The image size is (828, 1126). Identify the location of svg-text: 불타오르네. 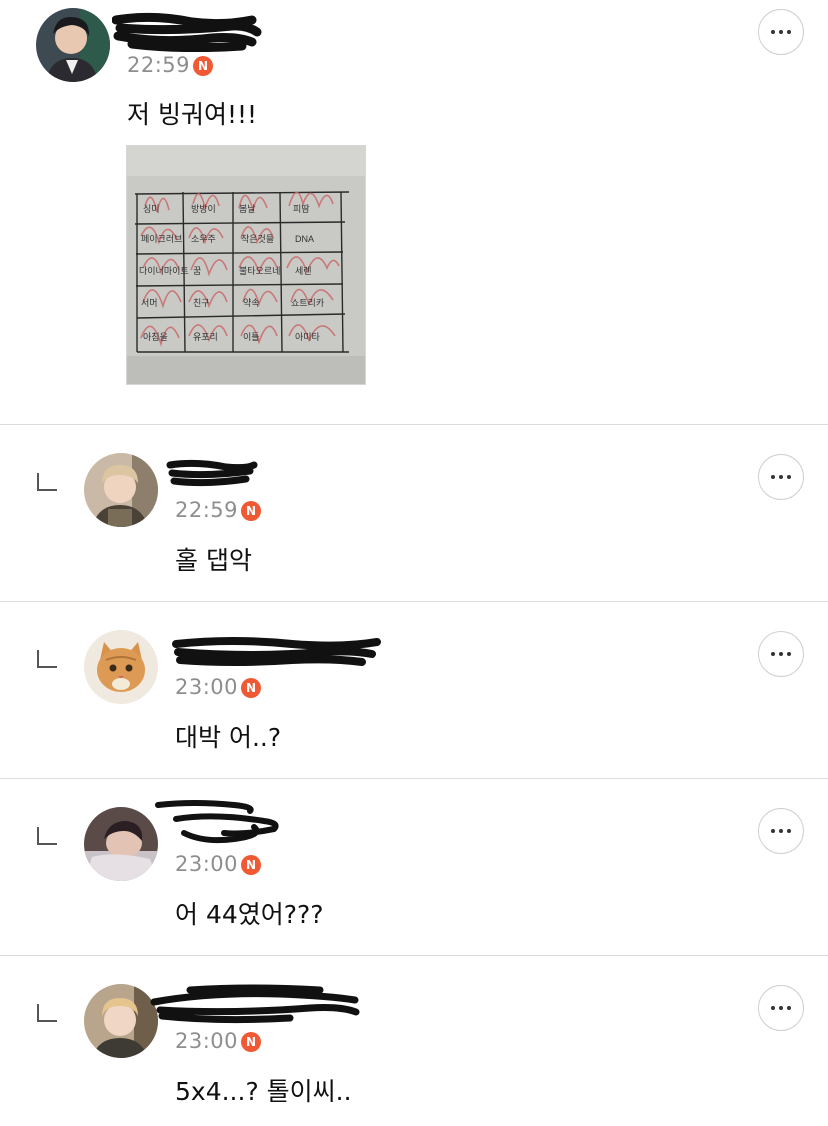
(259, 271).